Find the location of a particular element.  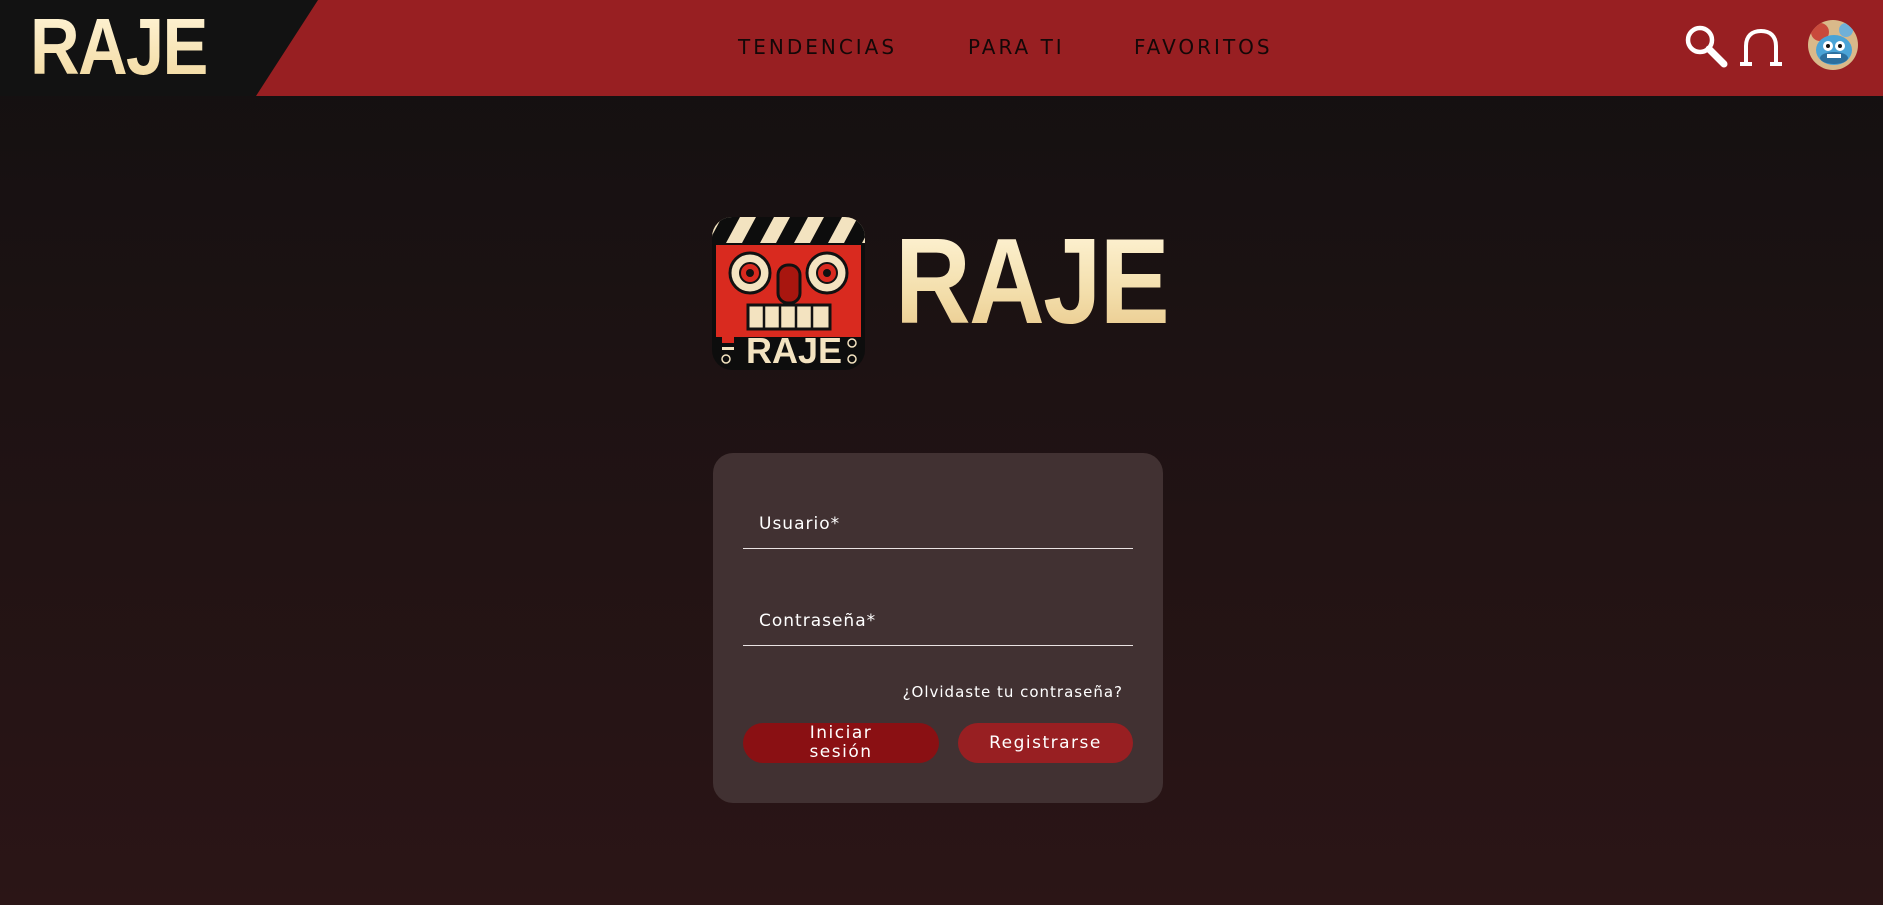

password-field: Contraseña* is located at coordinates (938, 619).